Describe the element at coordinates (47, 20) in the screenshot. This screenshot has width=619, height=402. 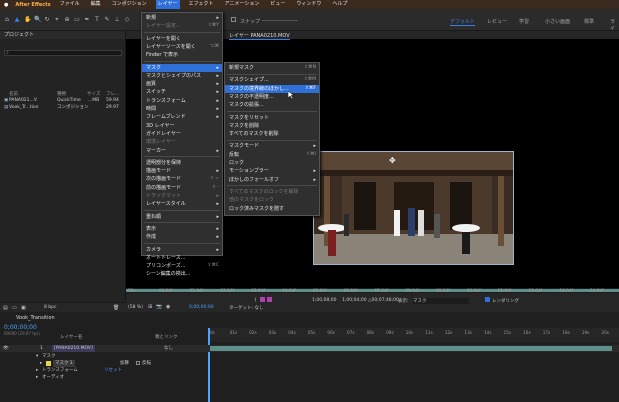
I see `rotate-tool-icon: ↻` at that location.